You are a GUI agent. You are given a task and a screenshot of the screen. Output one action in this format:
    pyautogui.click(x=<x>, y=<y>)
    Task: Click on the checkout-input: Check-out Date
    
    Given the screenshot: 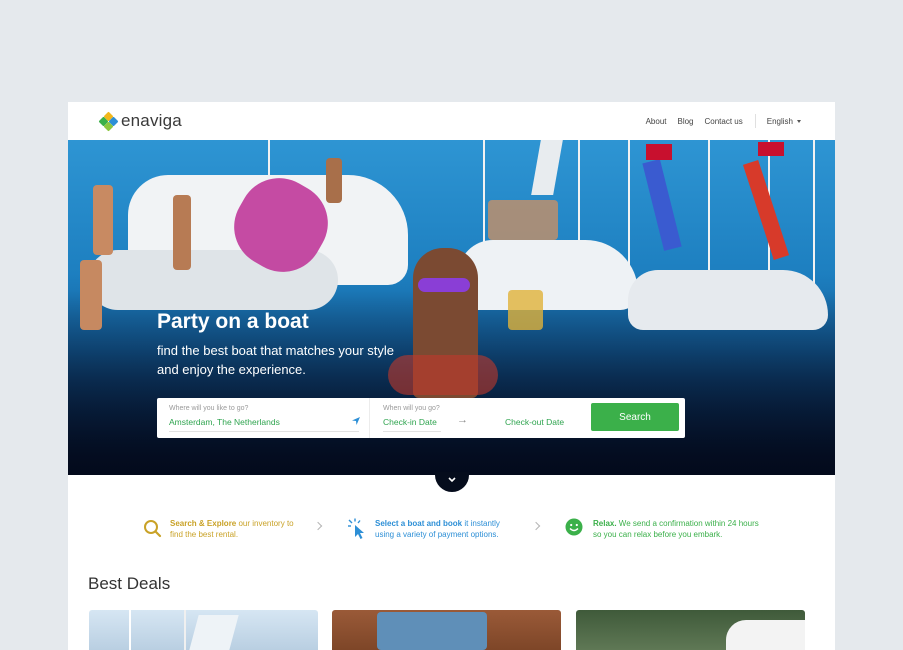 What is the action you would take?
    pyautogui.click(x=534, y=422)
    